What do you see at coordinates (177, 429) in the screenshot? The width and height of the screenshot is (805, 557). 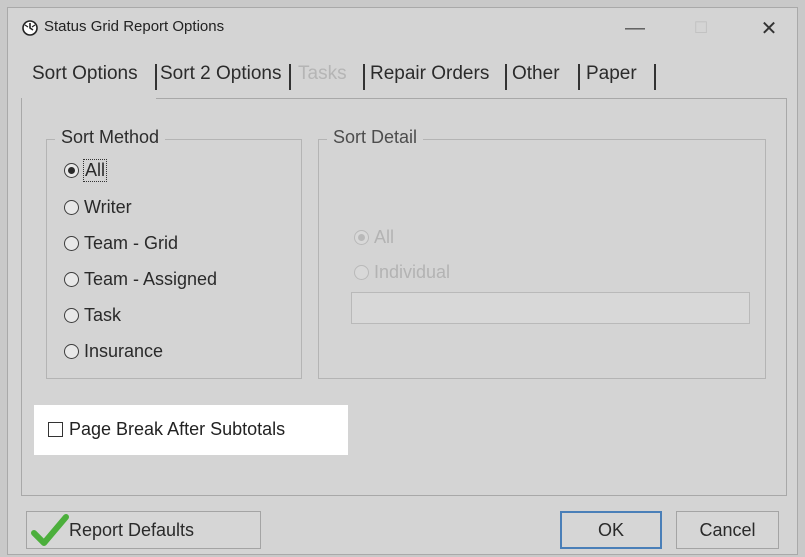 I see `checkbox-label: Page Break After Subtotals` at bounding box center [177, 429].